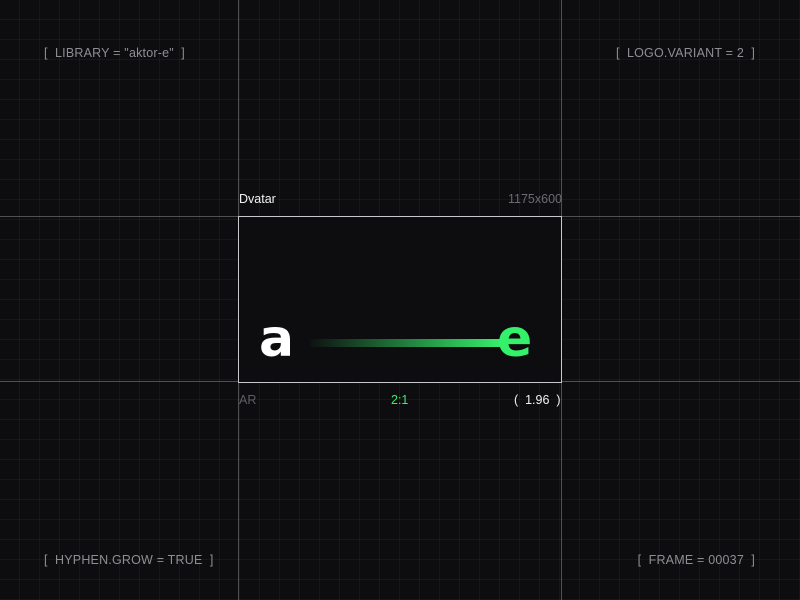  What do you see at coordinates (696, 560) in the screenshot?
I see `frame-number-label: [ FRAME = 00037 ]` at bounding box center [696, 560].